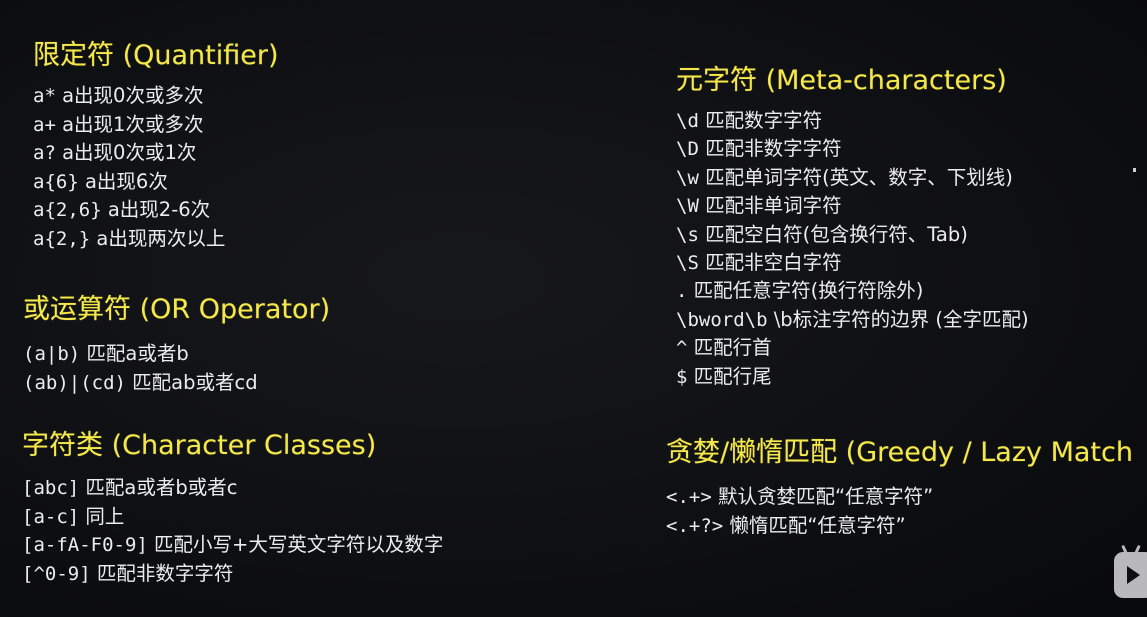 The image size is (1147, 617). What do you see at coordinates (770, 263) in the screenshot?
I see `pattern-description: 匹配非空白字符` at bounding box center [770, 263].